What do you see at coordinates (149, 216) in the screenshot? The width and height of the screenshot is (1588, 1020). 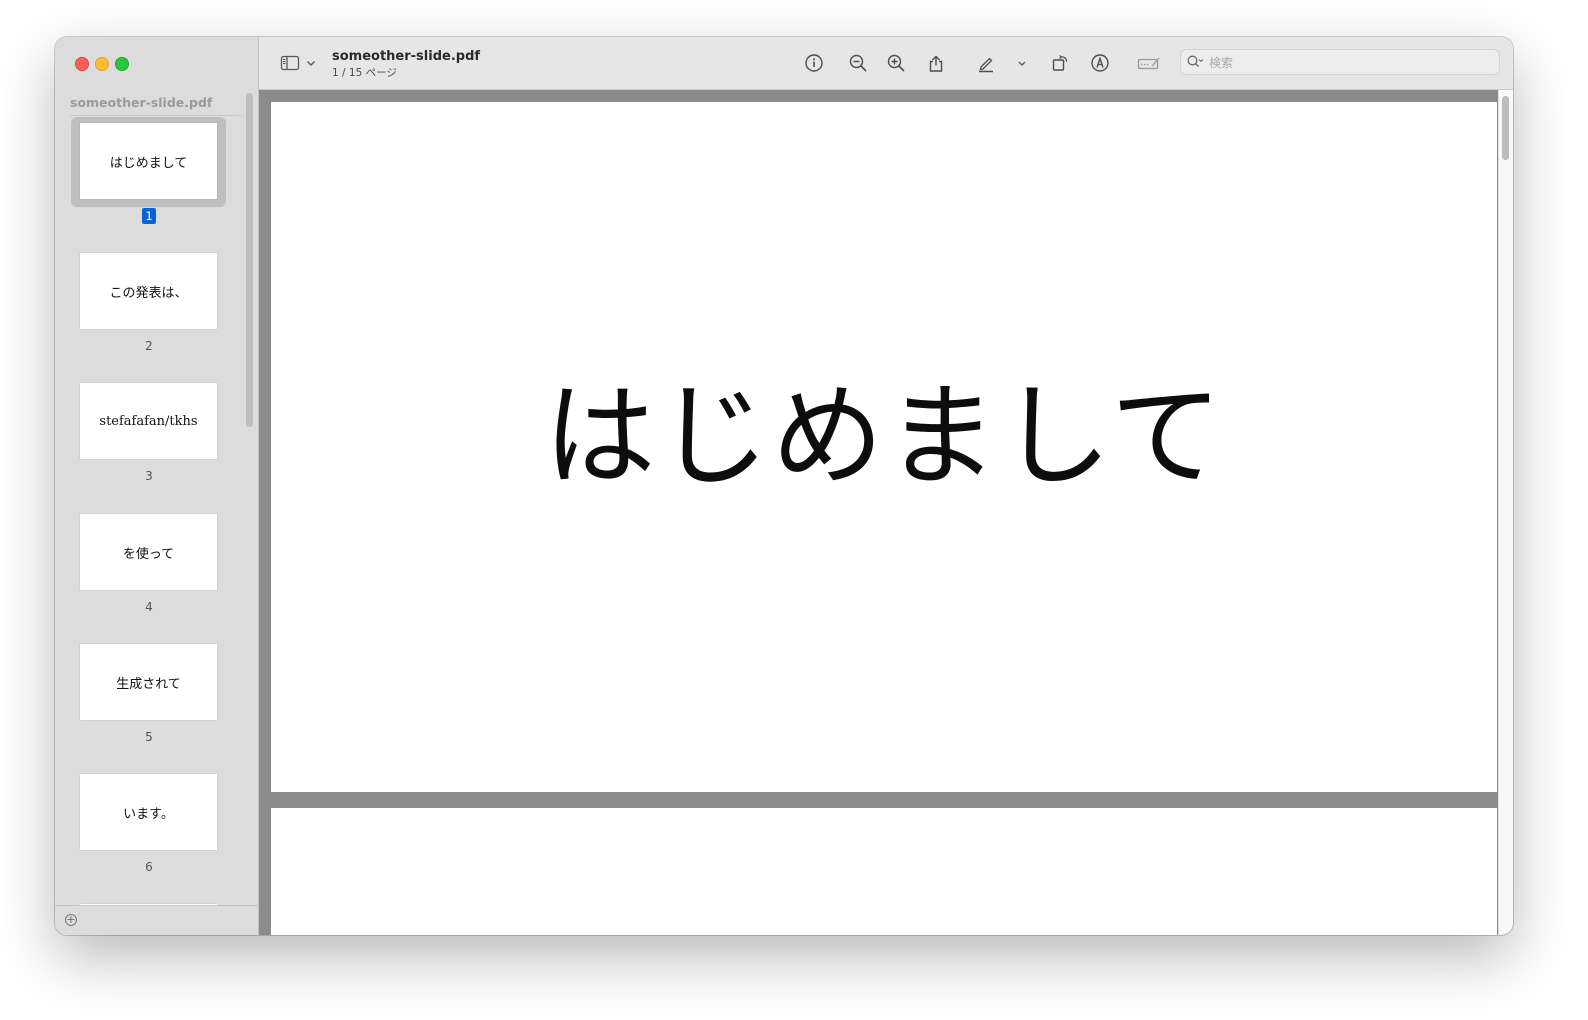 I see `thumbnail-page-number: 1` at bounding box center [149, 216].